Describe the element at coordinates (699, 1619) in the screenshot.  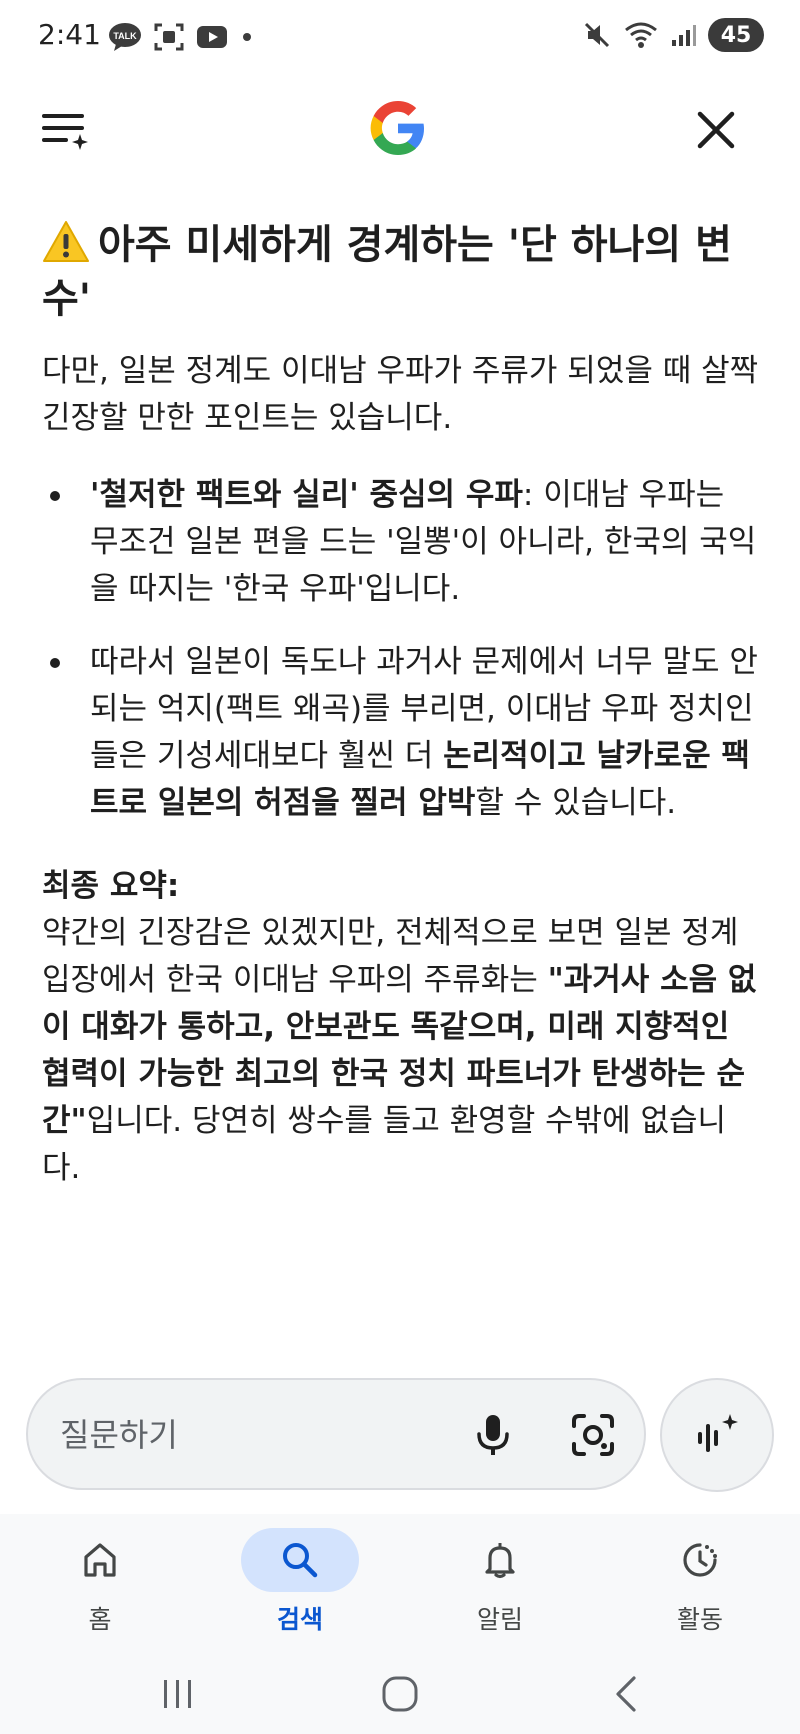
I see `nav-activity-label: 활동` at that location.